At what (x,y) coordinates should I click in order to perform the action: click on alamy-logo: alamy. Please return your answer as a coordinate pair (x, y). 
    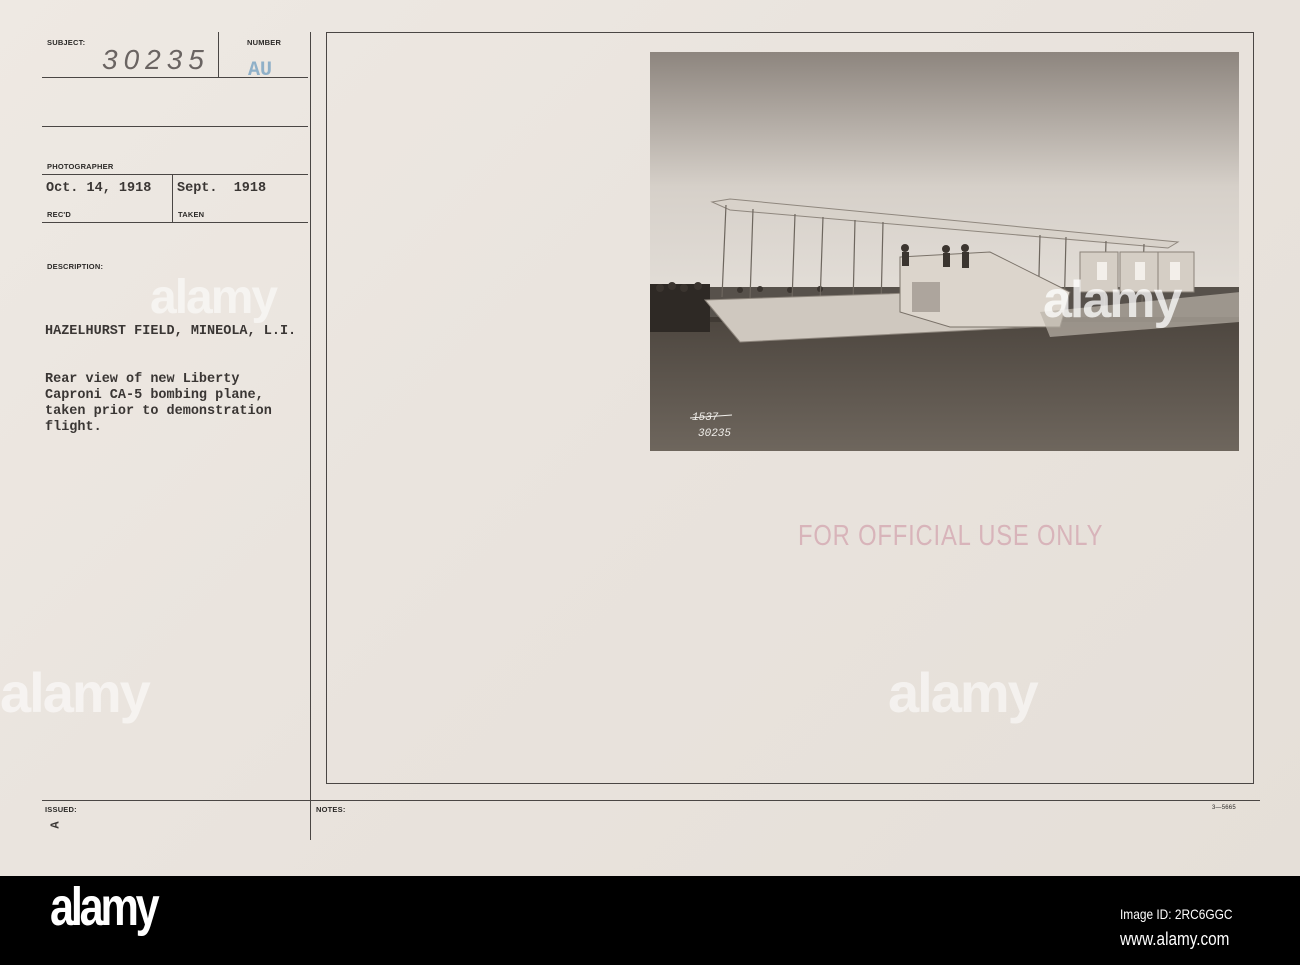
    Looking at the image, I should click on (105, 907).